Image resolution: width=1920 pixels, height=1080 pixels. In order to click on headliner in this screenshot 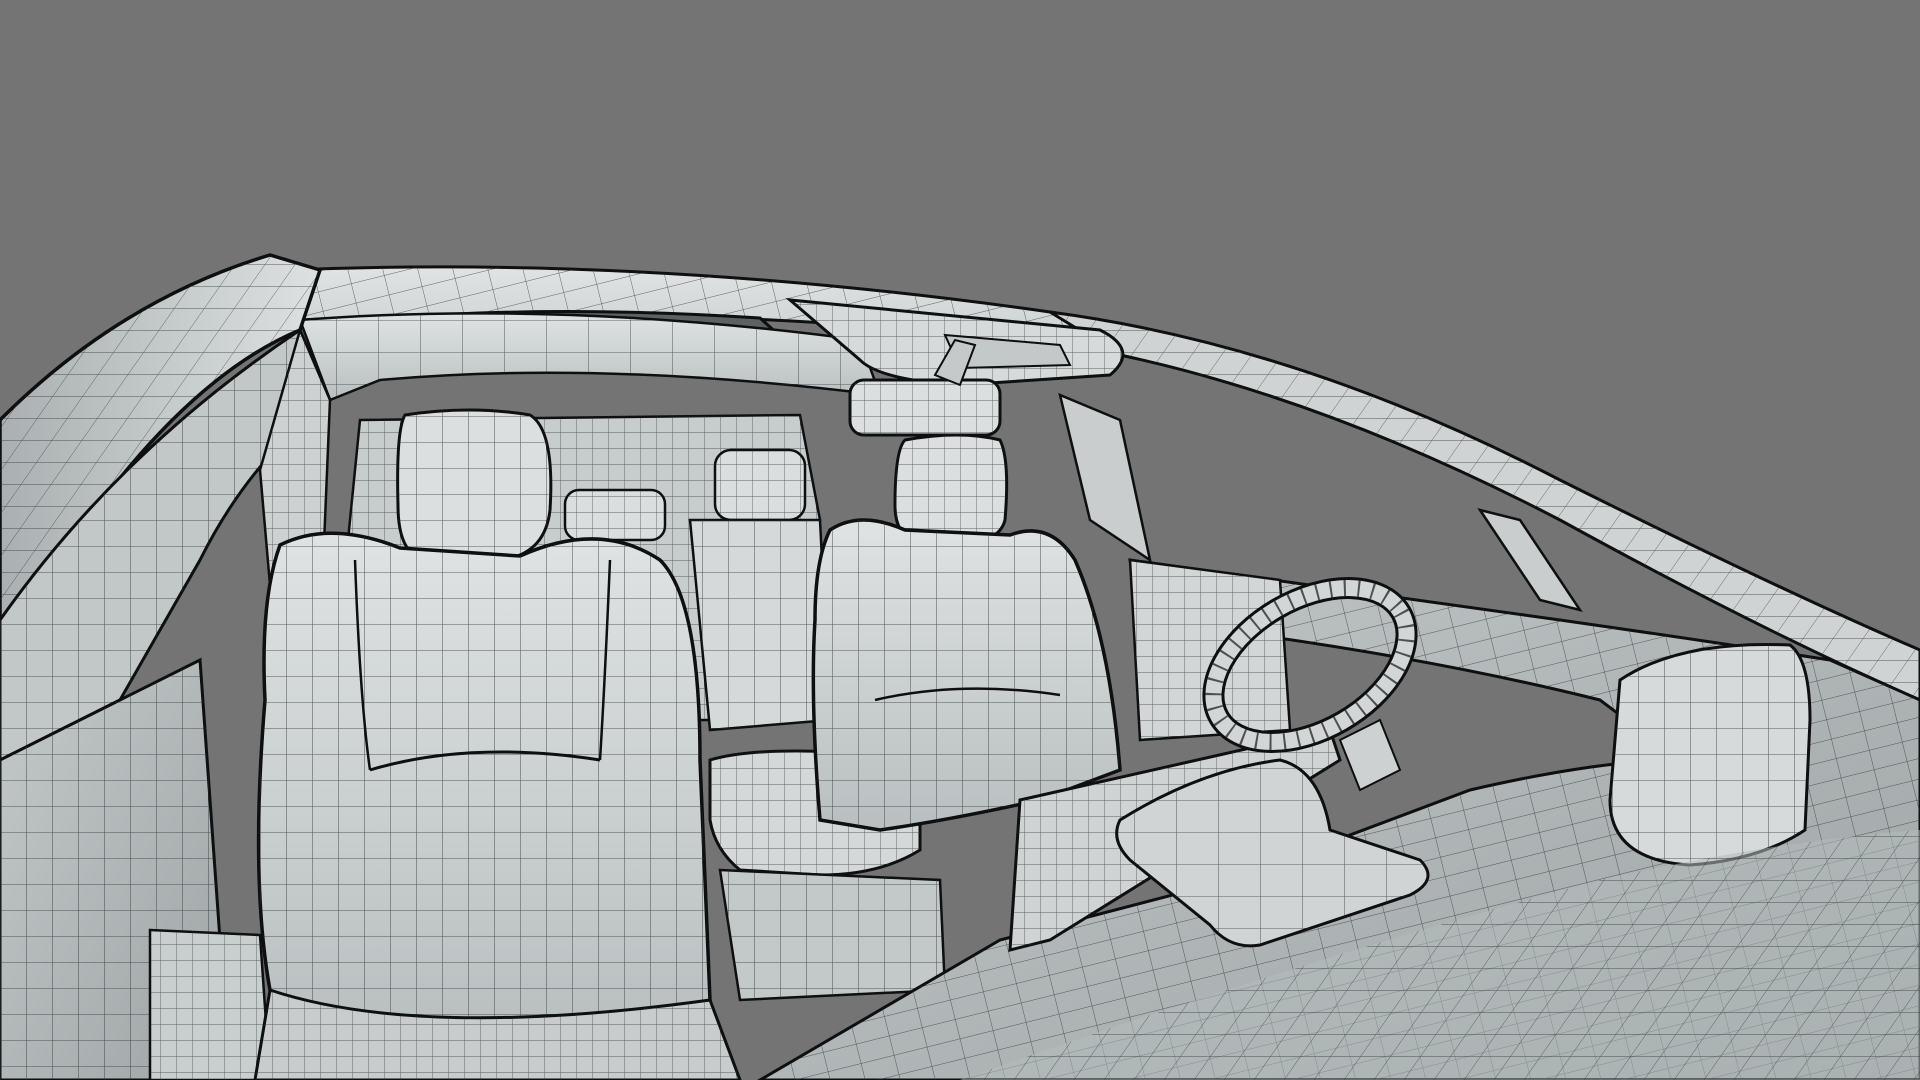, I will do `click(590, 357)`.